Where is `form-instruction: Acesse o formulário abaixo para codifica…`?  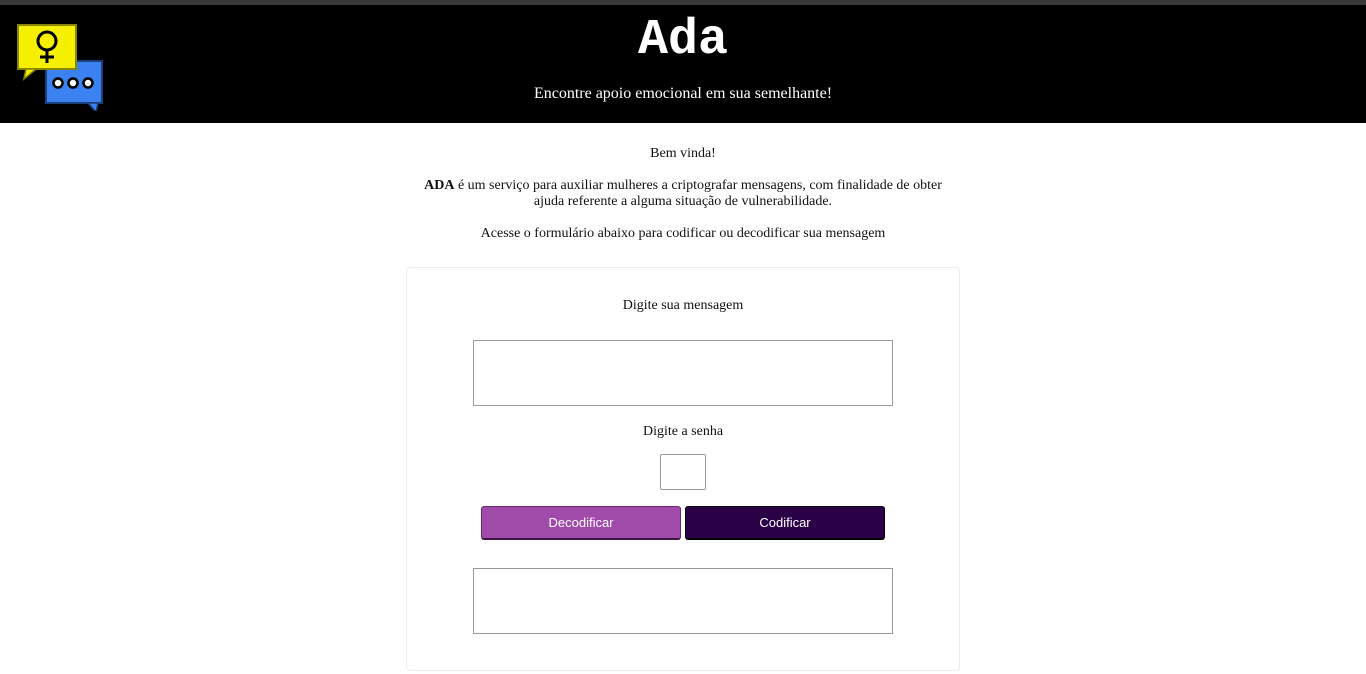
form-instruction: Acesse o formulário abaixo para codifica… is located at coordinates (683, 233).